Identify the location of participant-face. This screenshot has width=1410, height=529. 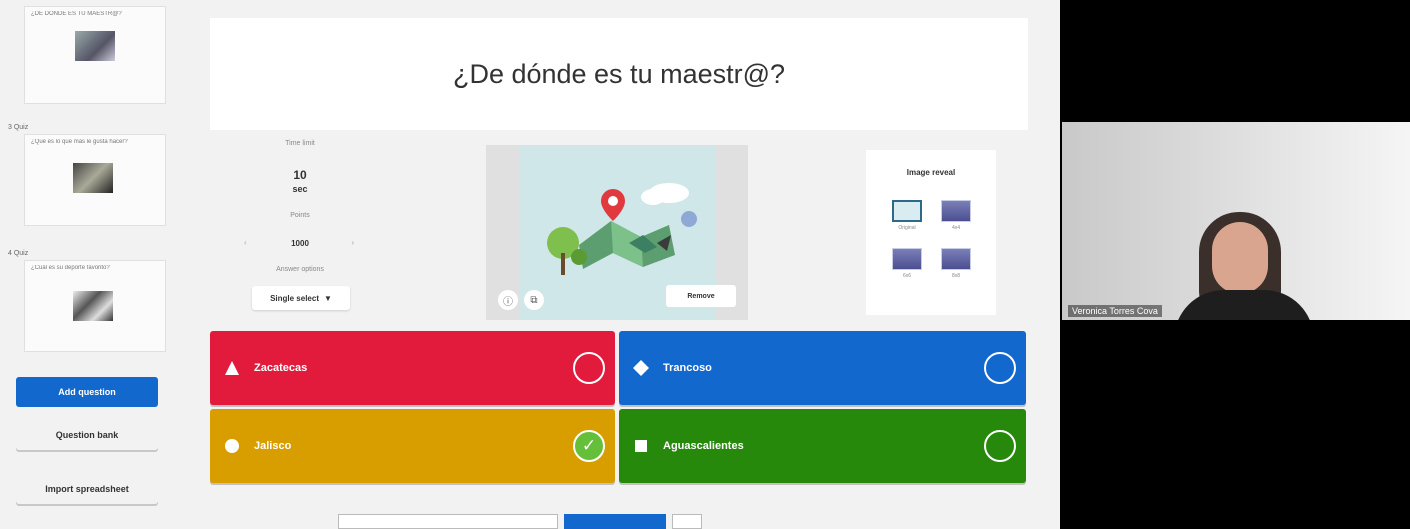
(1240, 258).